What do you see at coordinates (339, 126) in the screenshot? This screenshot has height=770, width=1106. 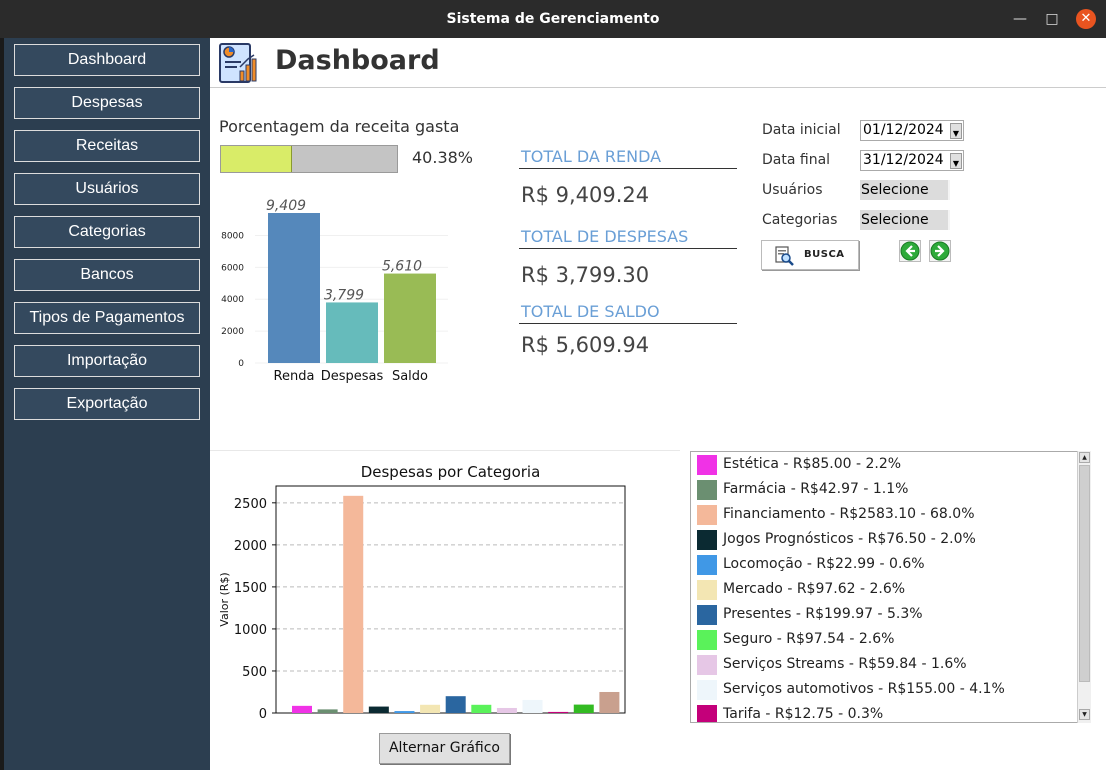 I see `progress-label: Porcentagem da receita gasta` at bounding box center [339, 126].